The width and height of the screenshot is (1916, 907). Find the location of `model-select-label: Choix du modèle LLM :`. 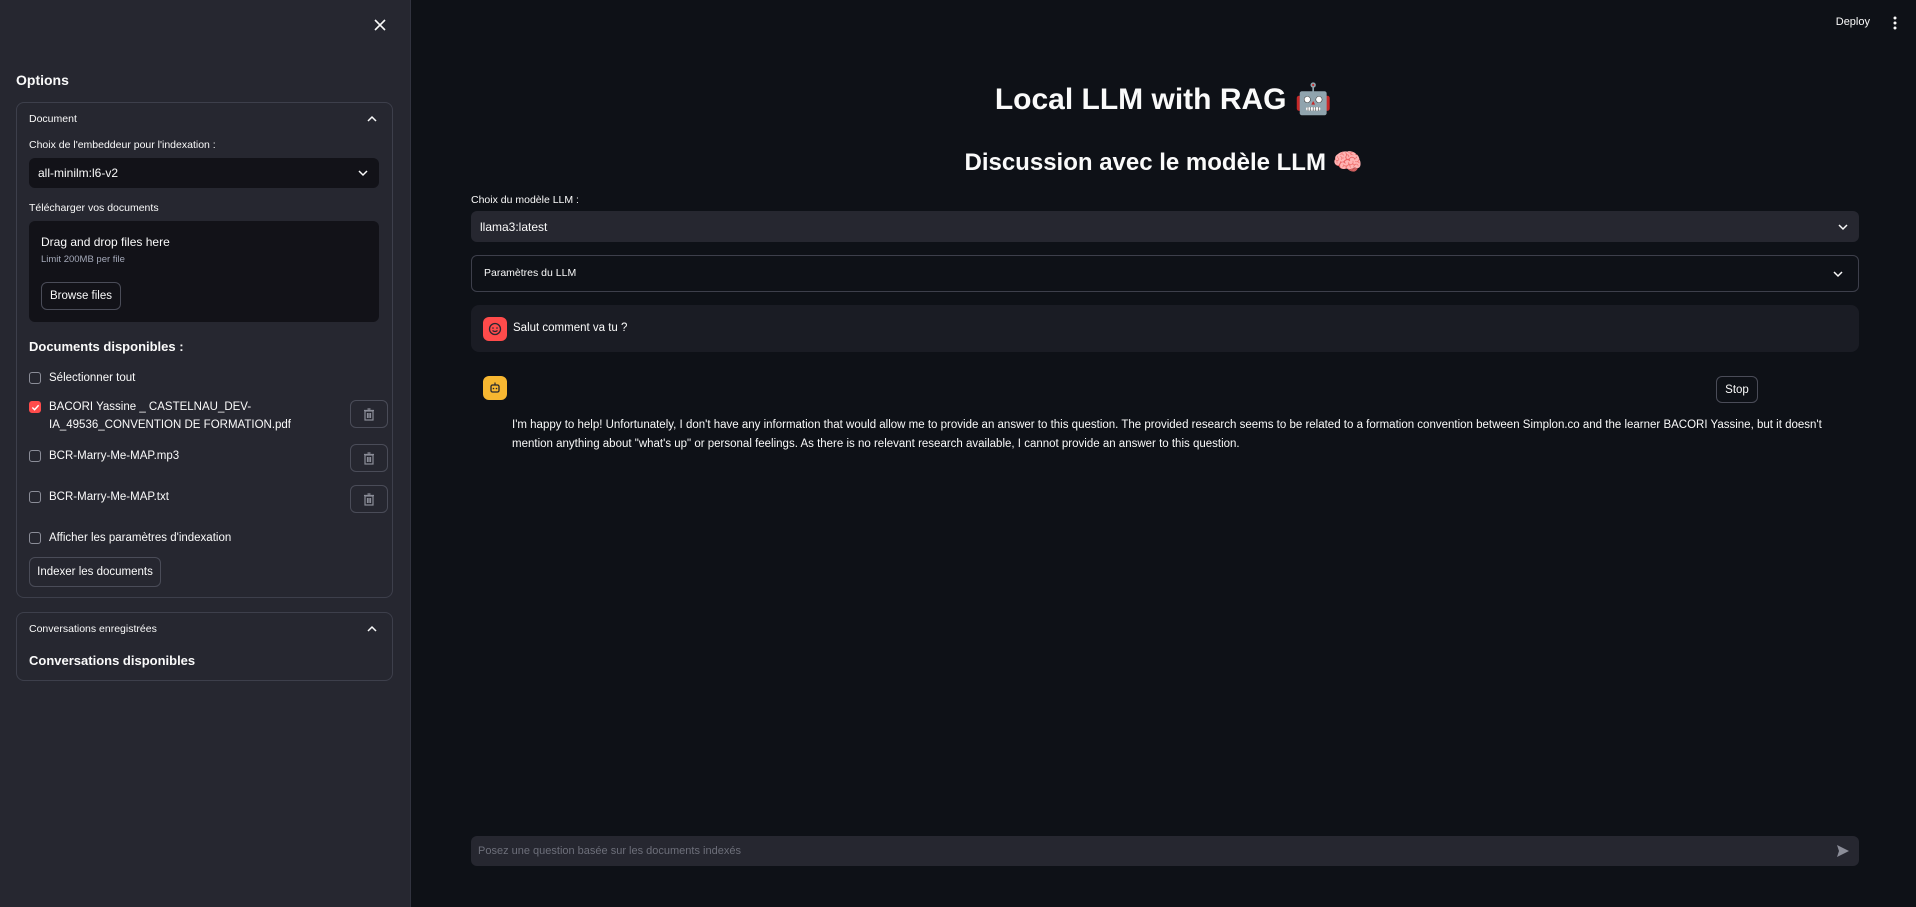

model-select-label: Choix du modèle LLM : is located at coordinates (525, 200).